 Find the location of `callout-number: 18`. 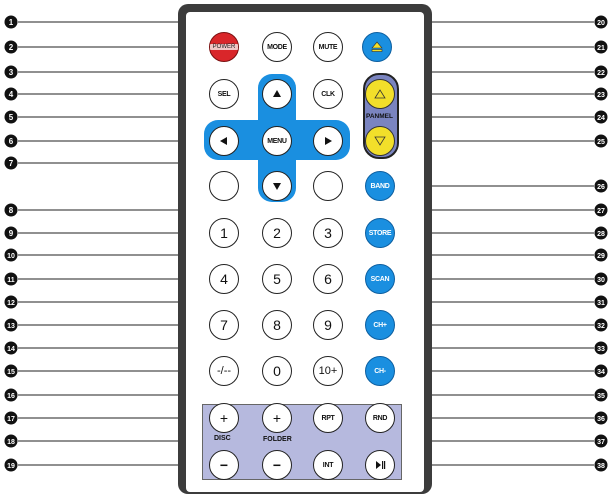

callout-number: 18 is located at coordinates (11, 442).